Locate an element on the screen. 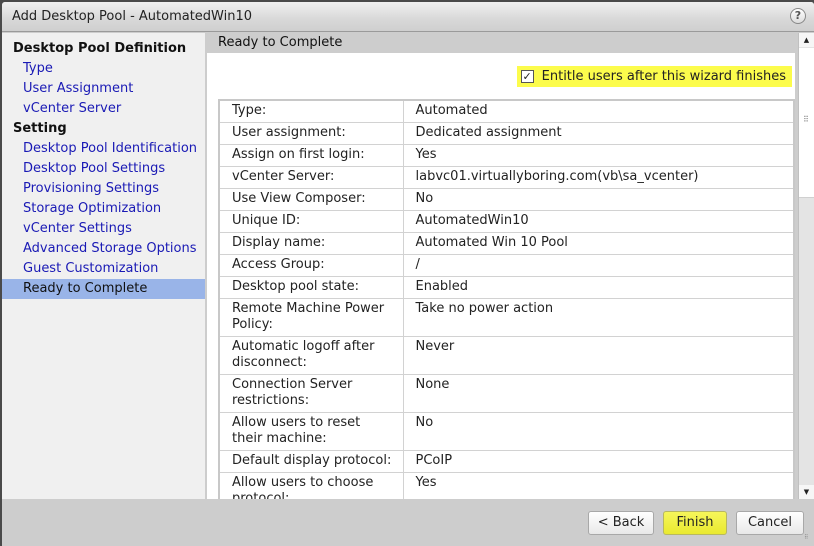  summary-key: Default display protocol: is located at coordinates (311, 461).